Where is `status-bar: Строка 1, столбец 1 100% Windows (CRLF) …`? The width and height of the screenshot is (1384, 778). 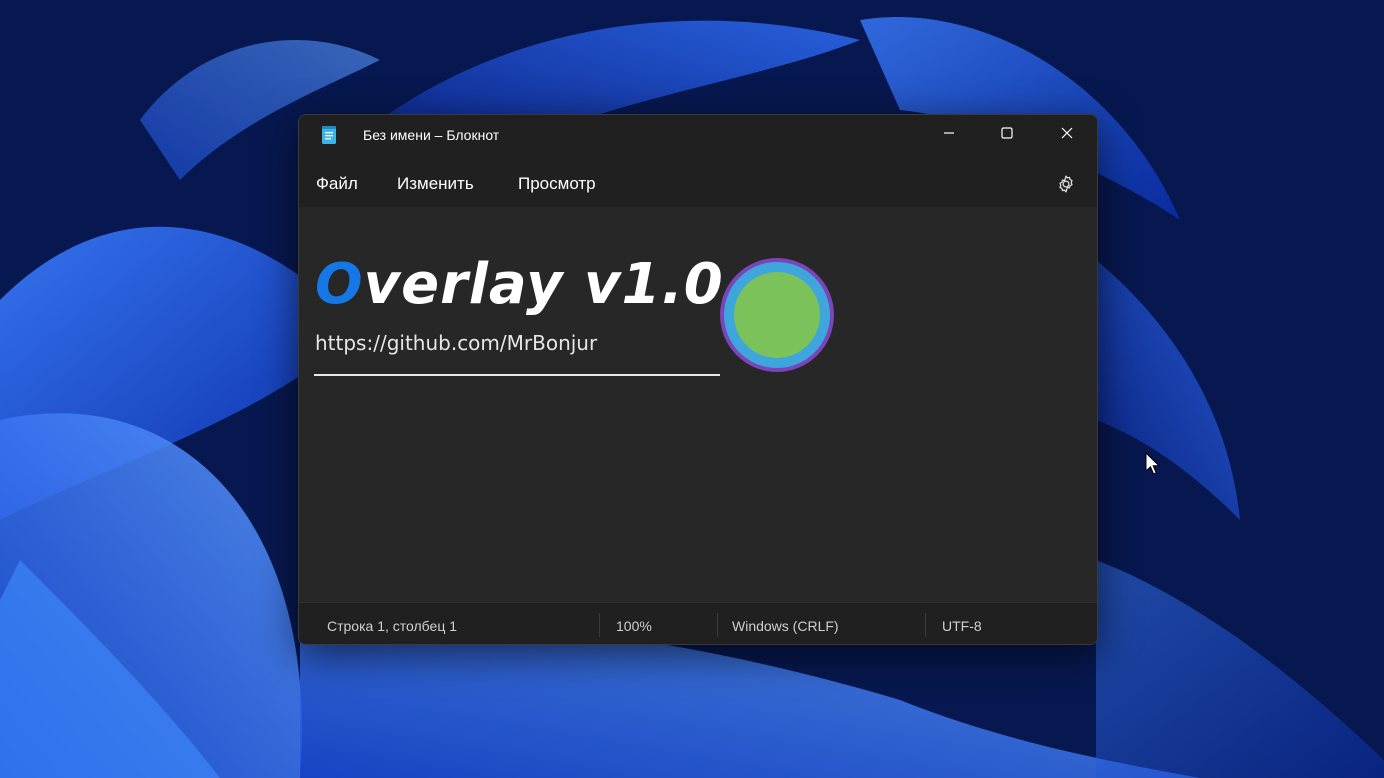
status-bar: Строка 1, столбец 1 100% Windows (CRLF) … is located at coordinates (698, 623).